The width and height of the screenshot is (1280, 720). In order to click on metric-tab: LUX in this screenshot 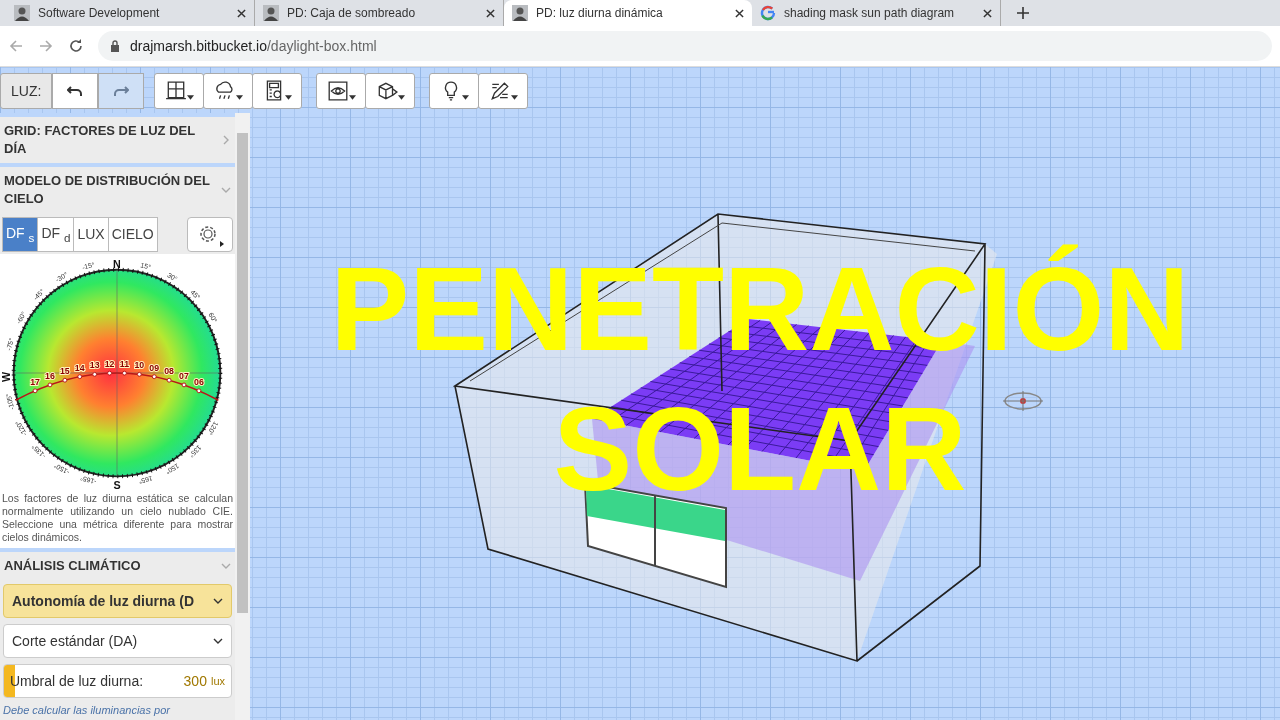, I will do `click(91, 234)`.